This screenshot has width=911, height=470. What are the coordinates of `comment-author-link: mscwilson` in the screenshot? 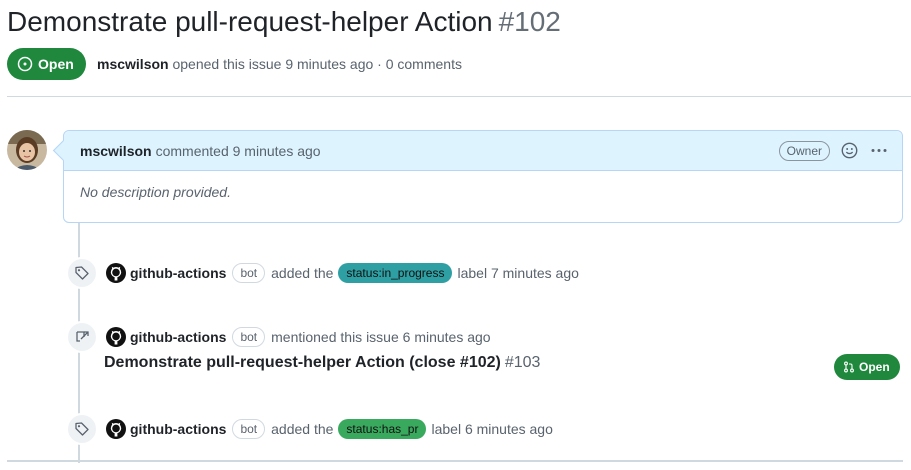 It's located at (116, 151).